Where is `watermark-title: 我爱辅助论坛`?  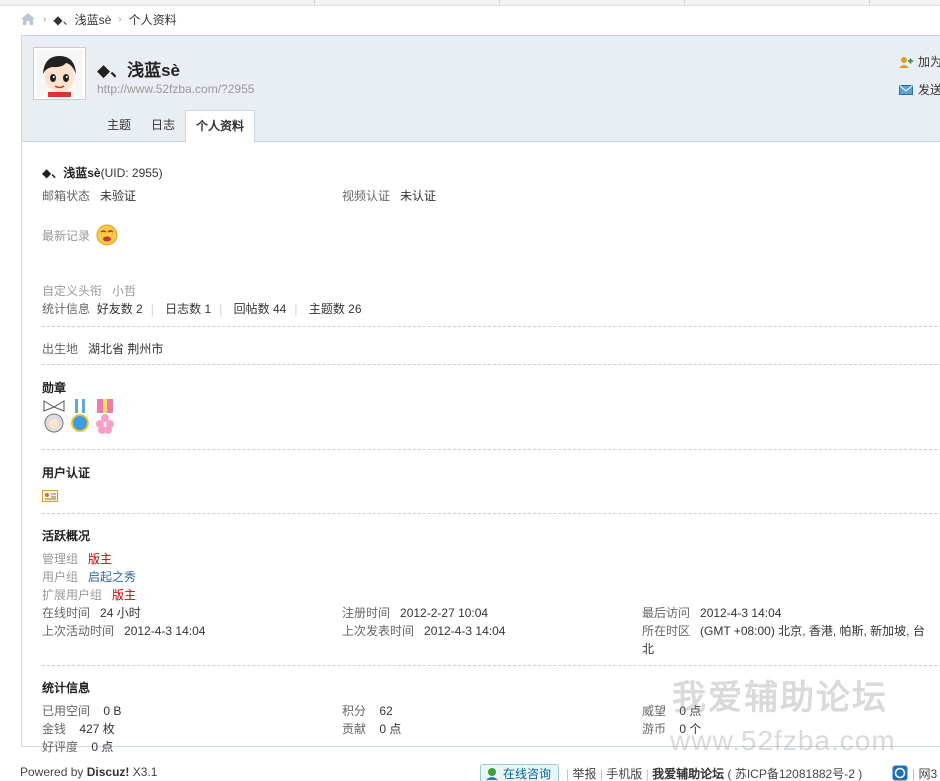
watermark-title: 我爱辅助论坛 is located at coordinates (780, 698).